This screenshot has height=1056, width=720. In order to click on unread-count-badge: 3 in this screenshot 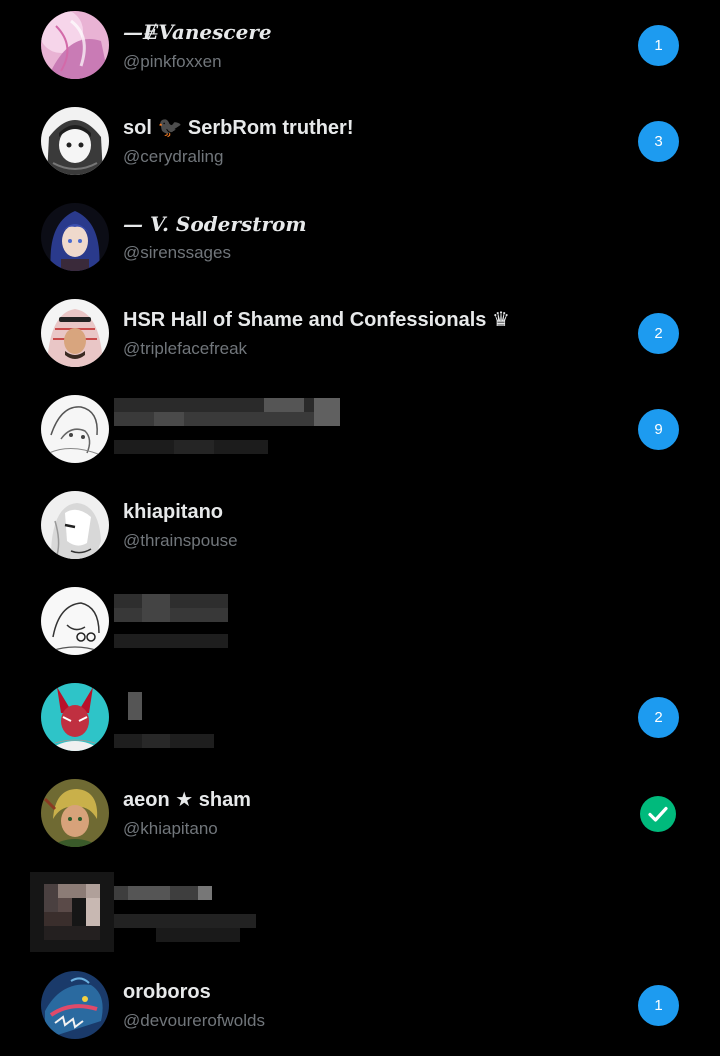, I will do `click(658, 141)`.